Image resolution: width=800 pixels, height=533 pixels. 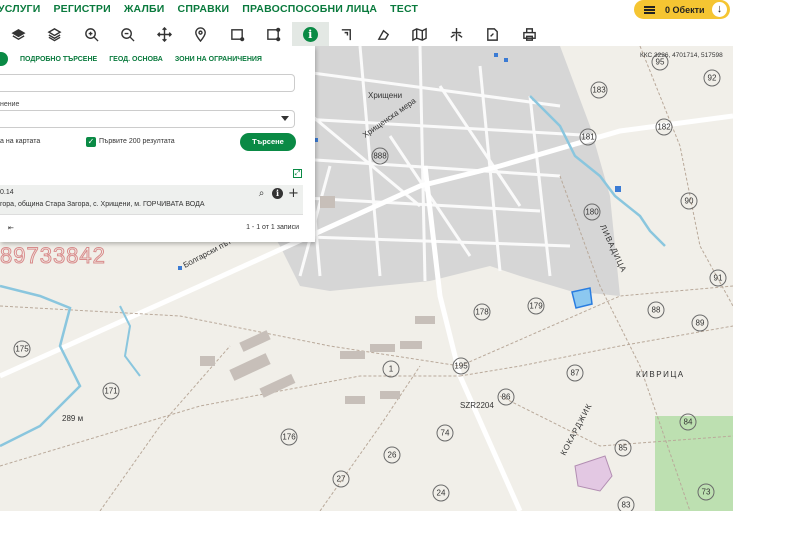 I want to click on split-icon, so click(x=456, y=34).